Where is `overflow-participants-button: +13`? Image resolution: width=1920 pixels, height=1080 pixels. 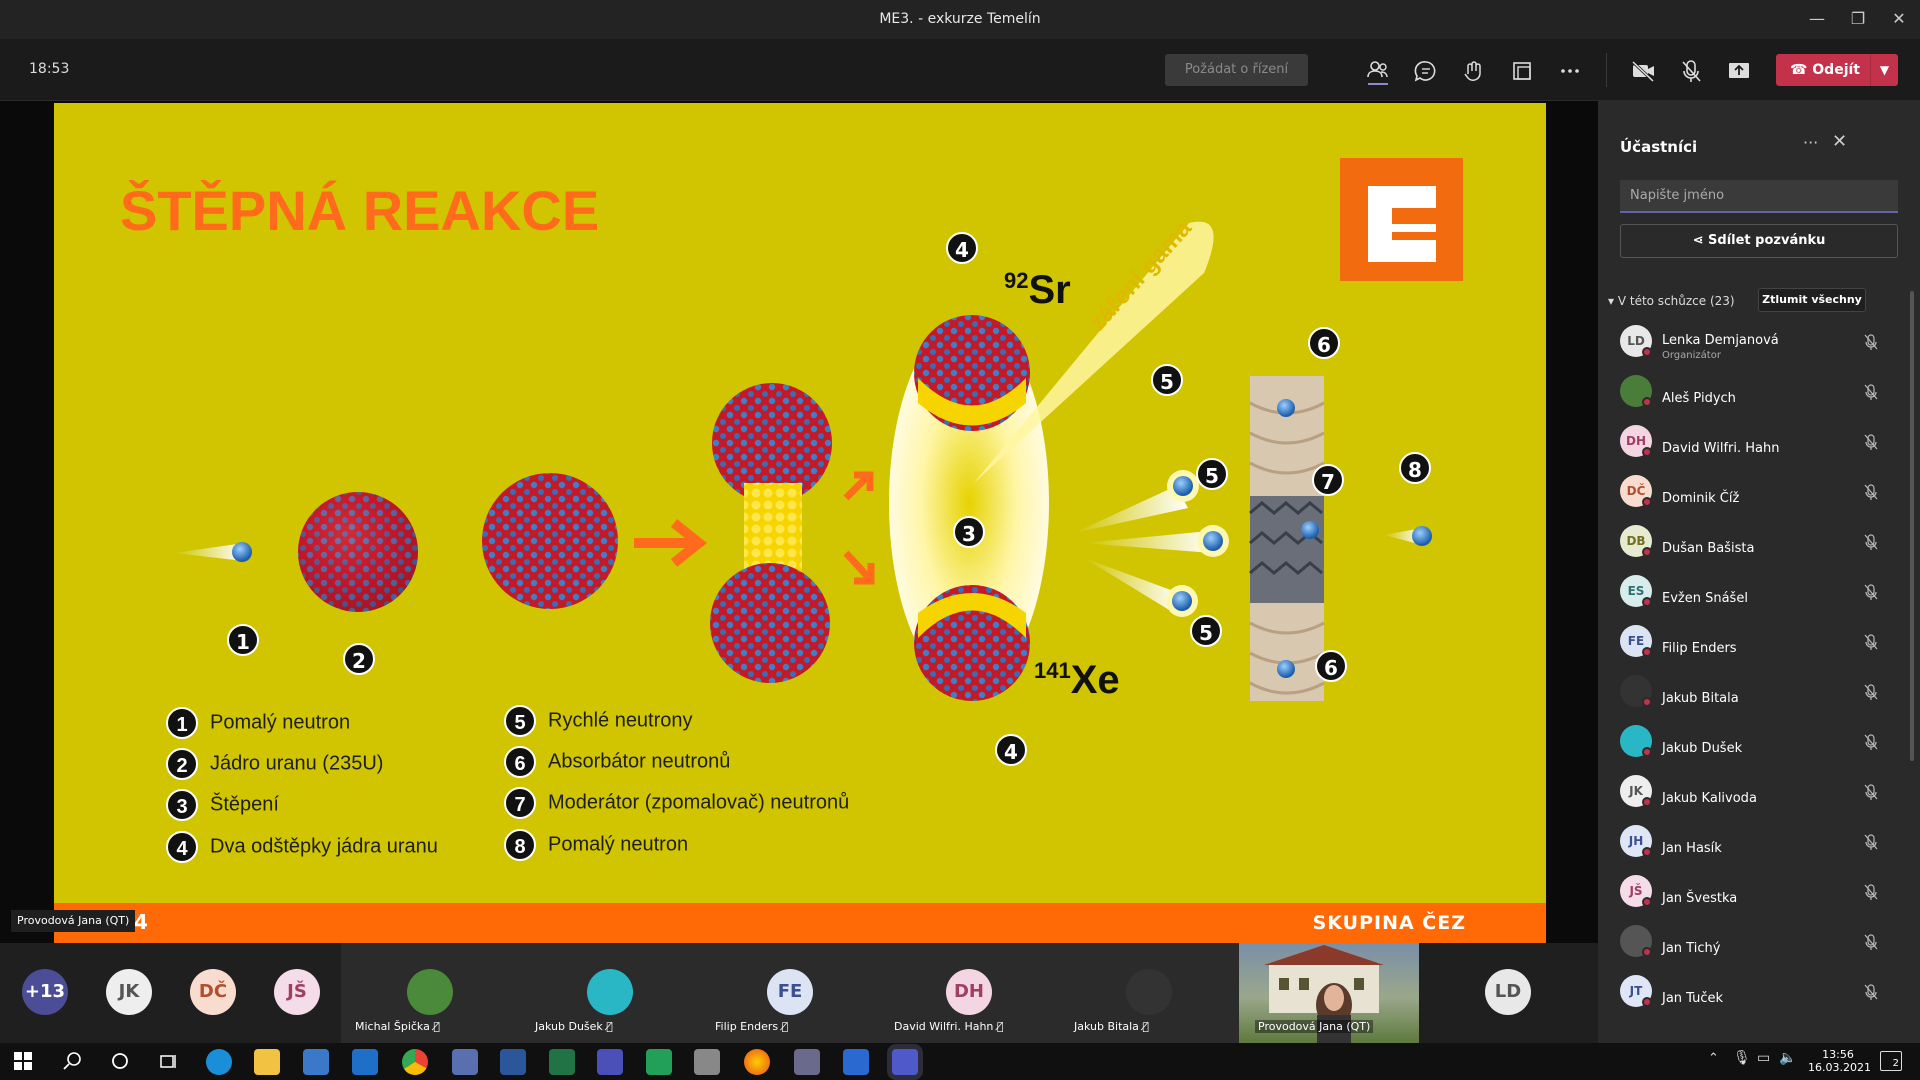 overflow-participants-button: +13 is located at coordinates (45, 992).